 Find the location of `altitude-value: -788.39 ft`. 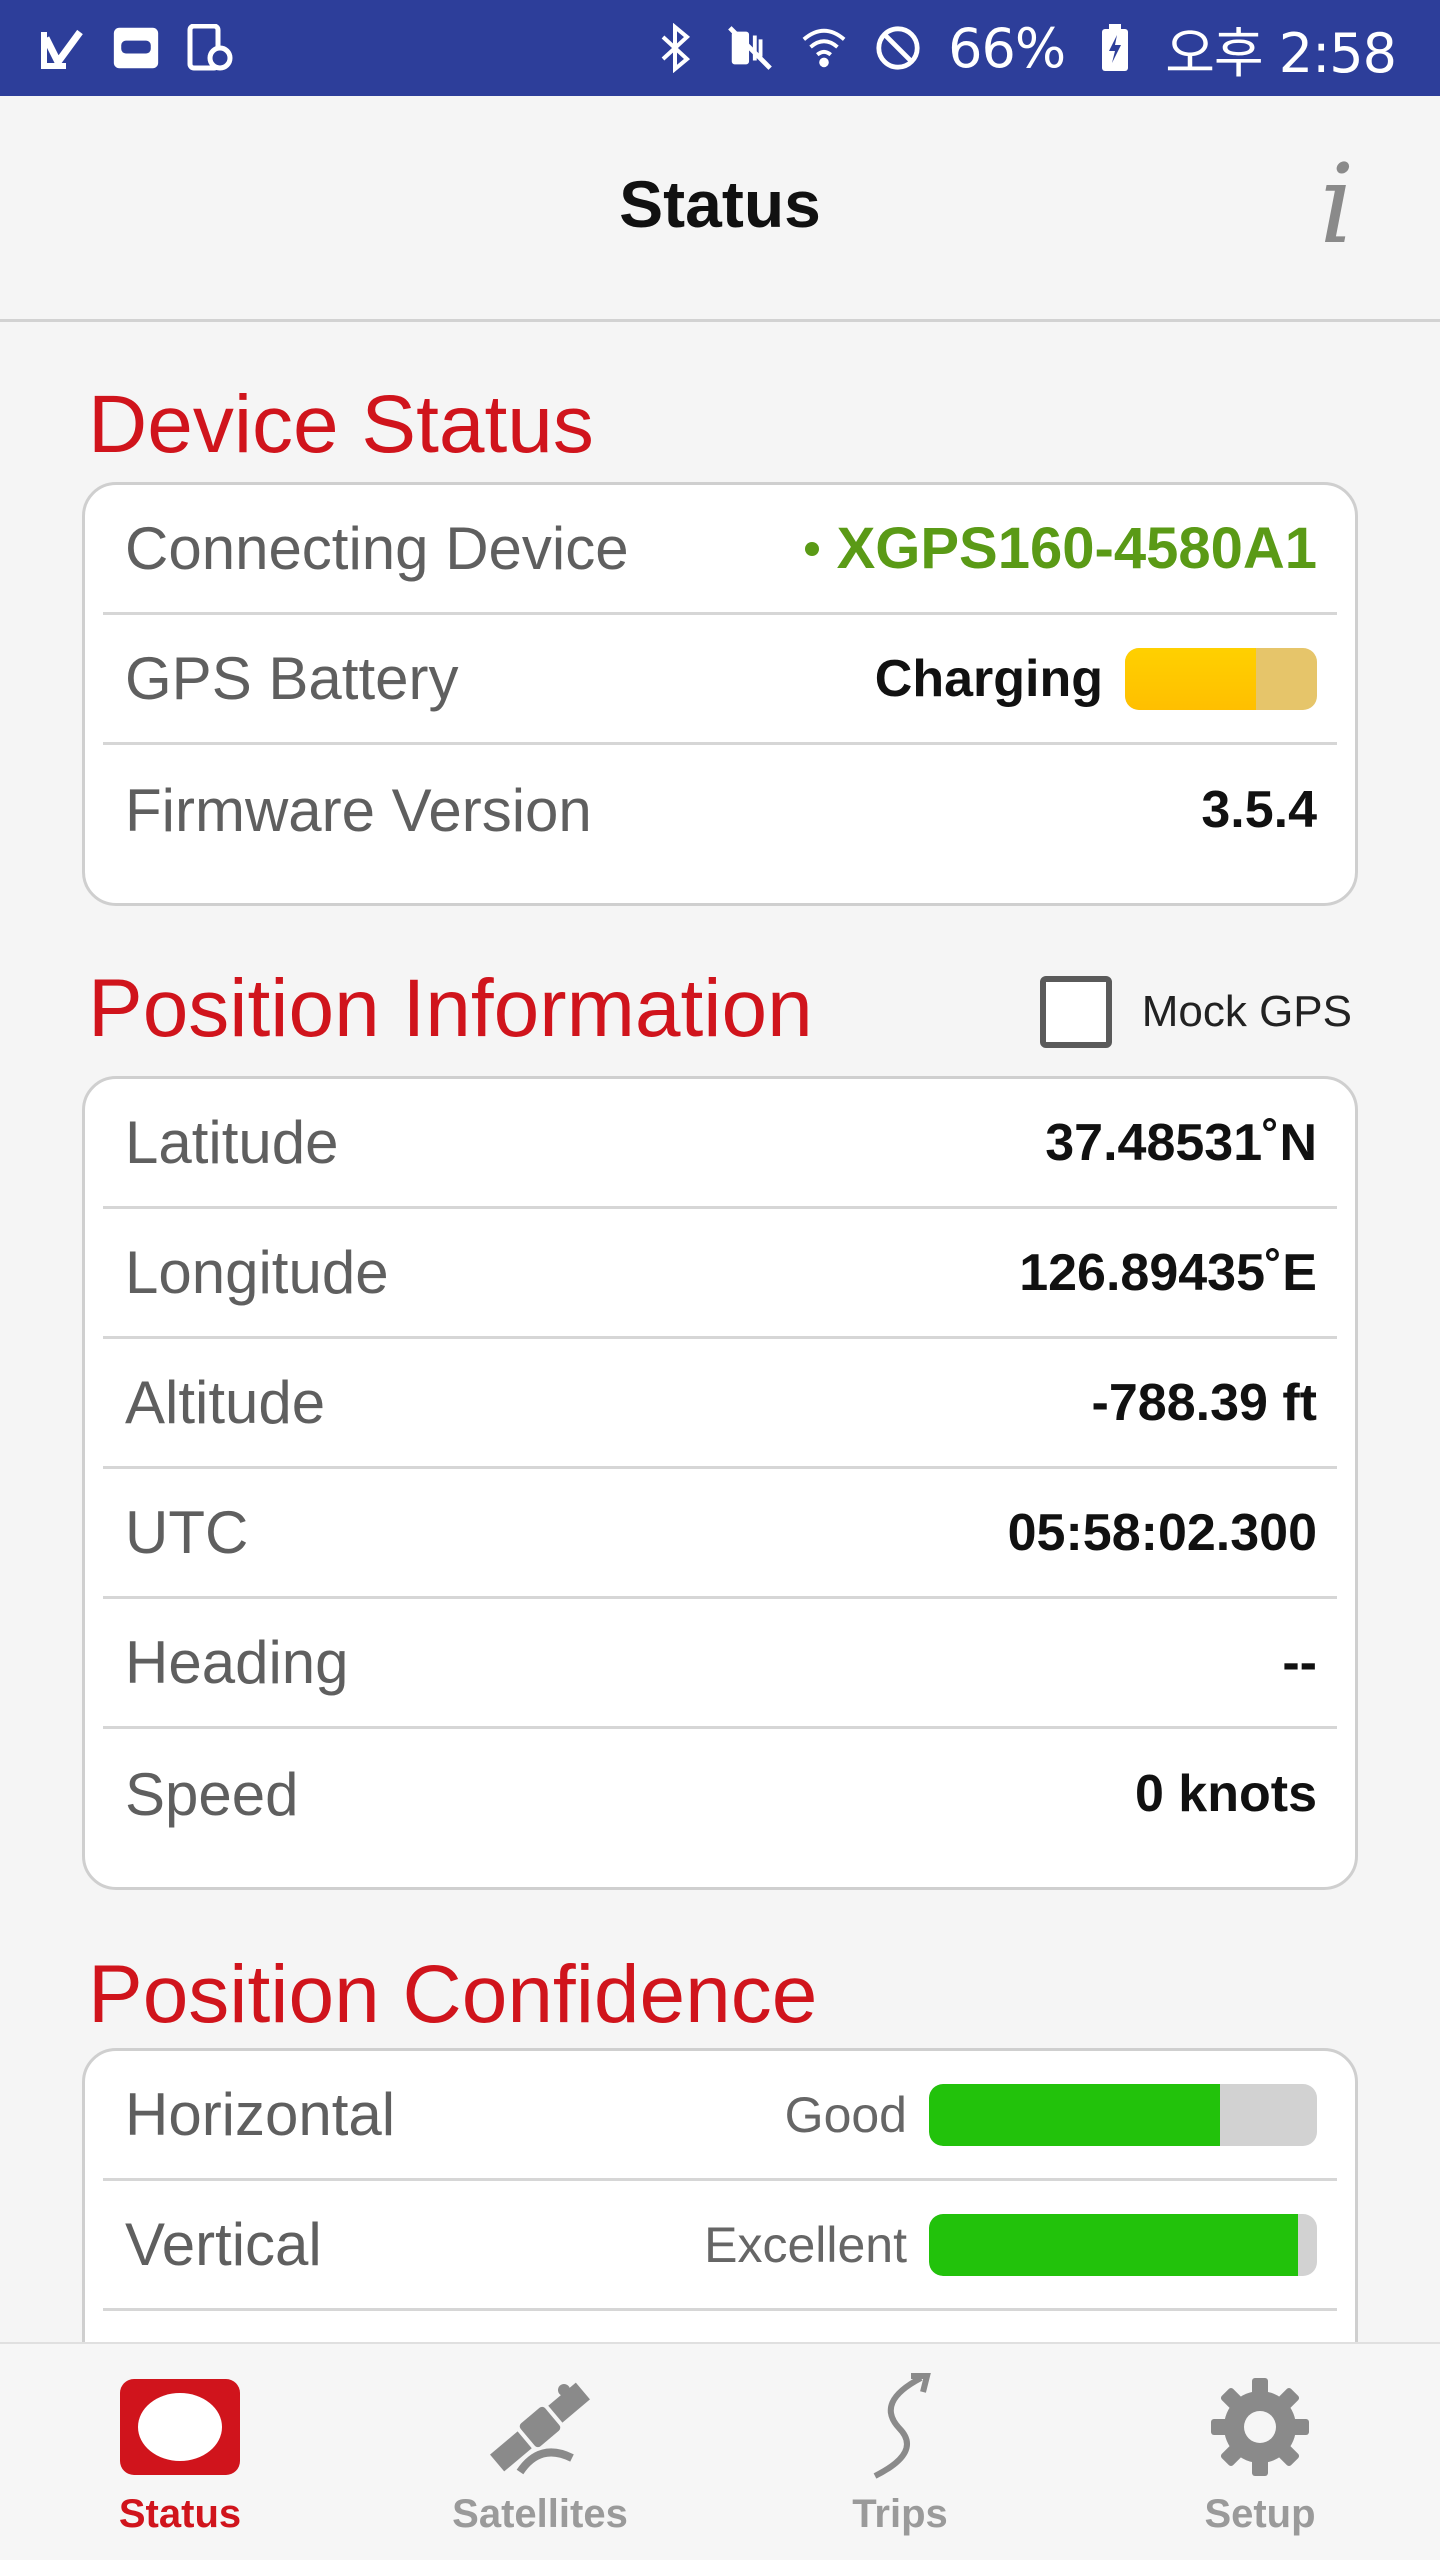

altitude-value: -788.39 ft is located at coordinates (1204, 1402).